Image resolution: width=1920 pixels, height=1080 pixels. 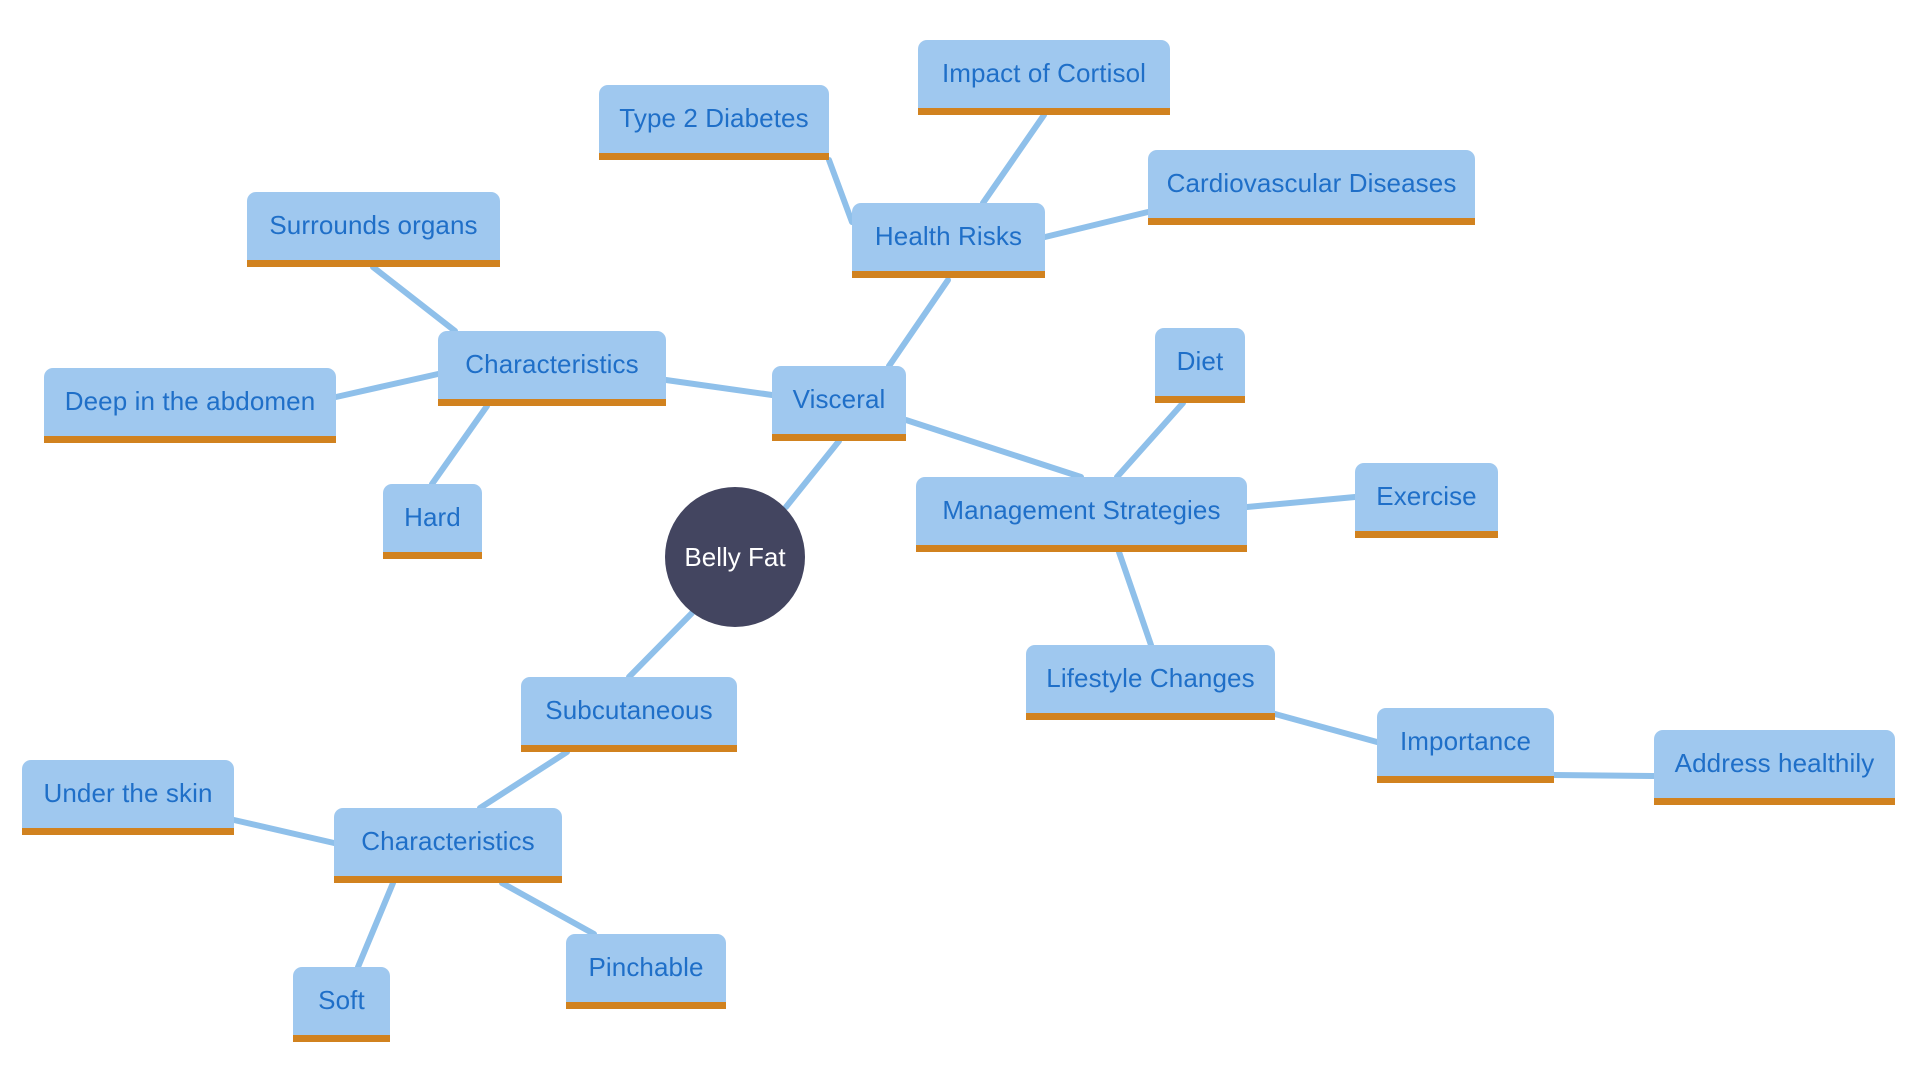 What do you see at coordinates (1044, 73) in the screenshot?
I see `node-label-impact-cortisol: Impact of Cortisol` at bounding box center [1044, 73].